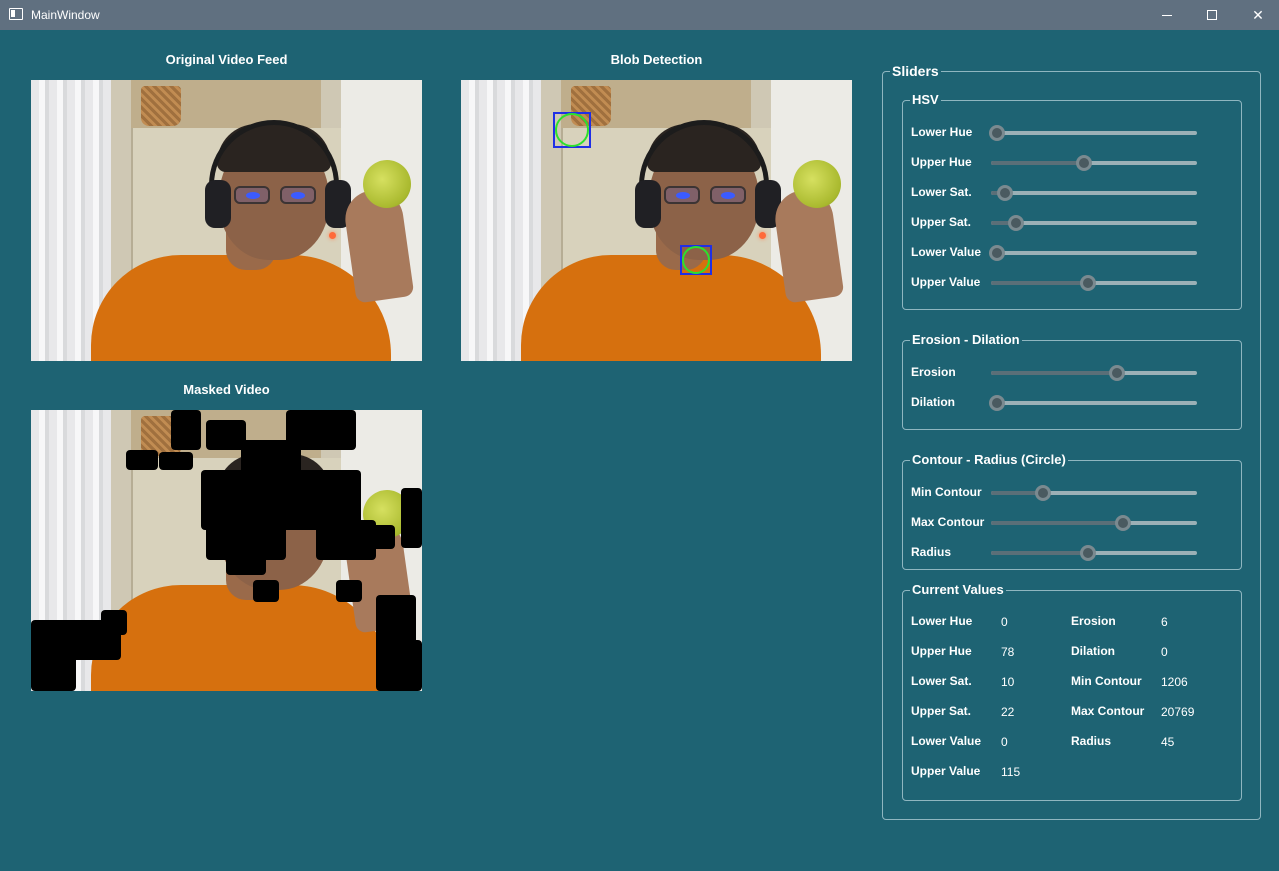 This screenshot has height=871, width=1279. What do you see at coordinates (997, 253) in the screenshot?
I see `lower-value-slider-handle` at bounding box center [997, 253].